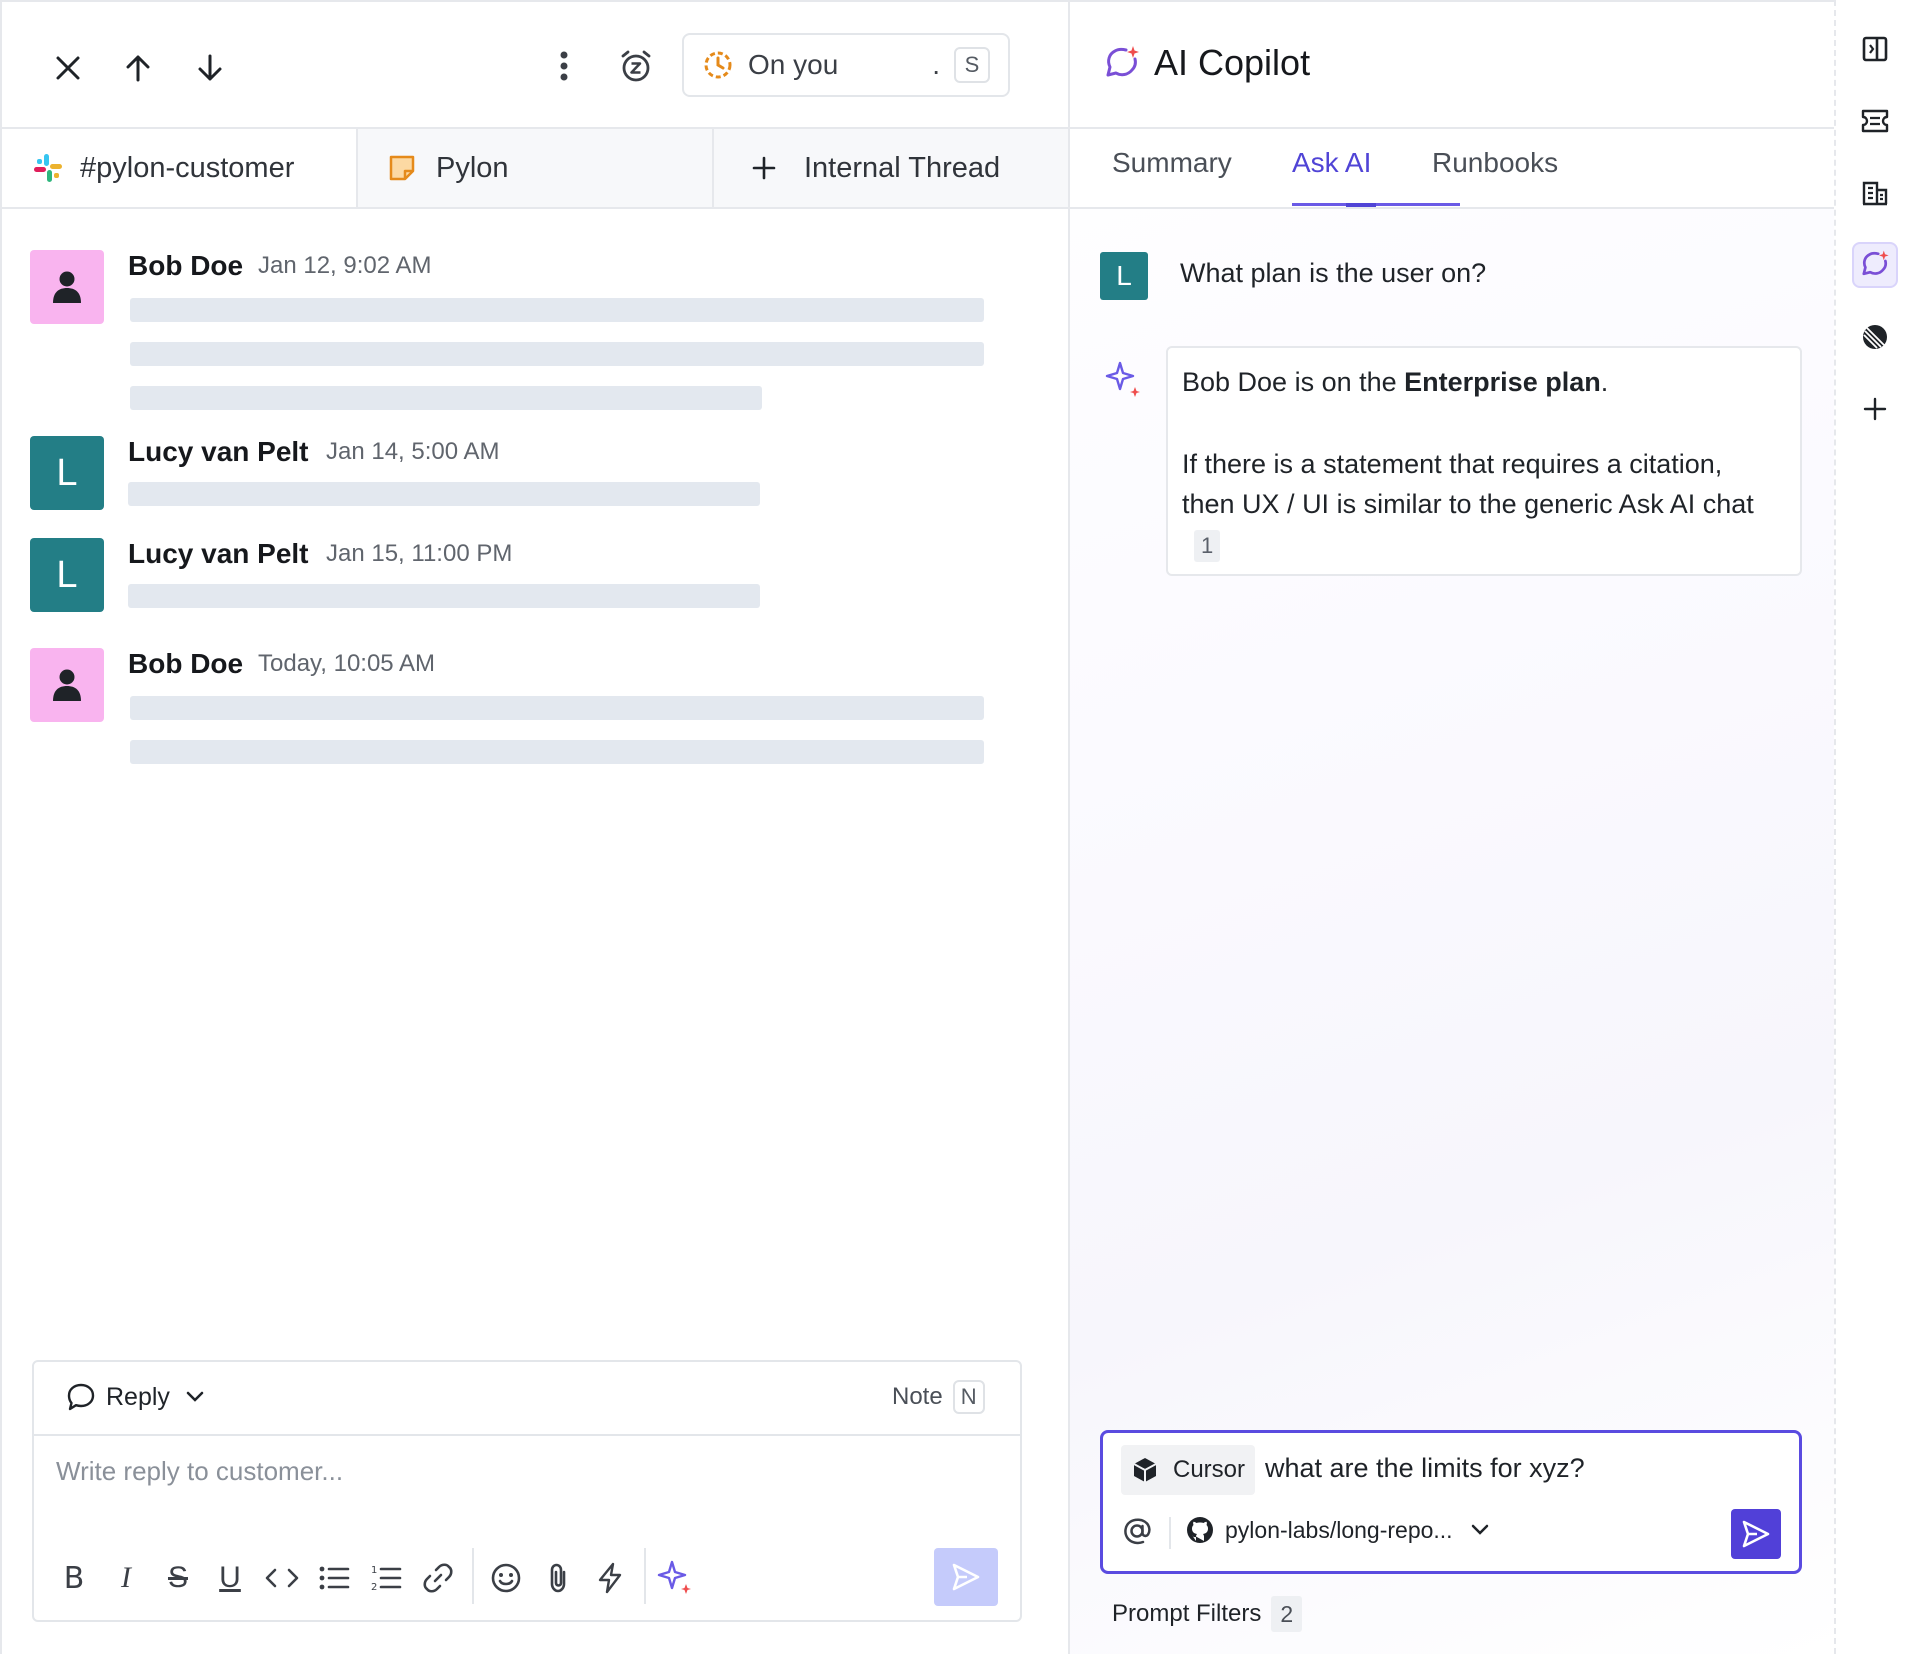  What do you see at coordinates (1137, 1531) in the screenshot?
I see `at-mention-icon` at bounding box center [1137, 1531].